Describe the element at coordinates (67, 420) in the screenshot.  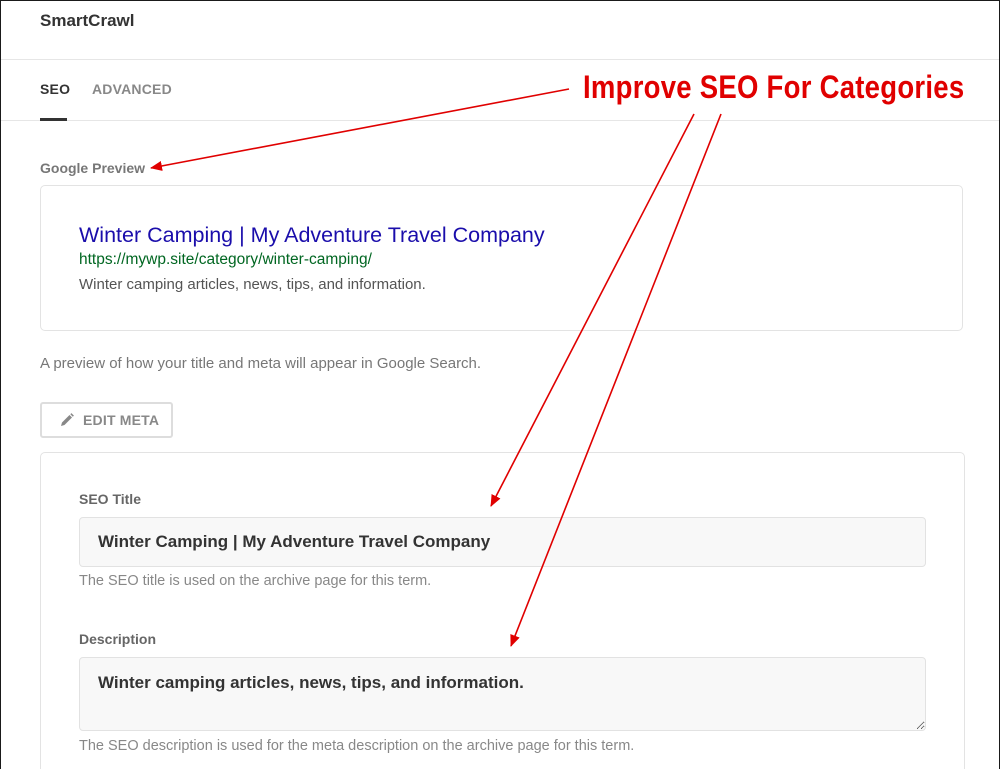
I see `pencil-icon` at that location.